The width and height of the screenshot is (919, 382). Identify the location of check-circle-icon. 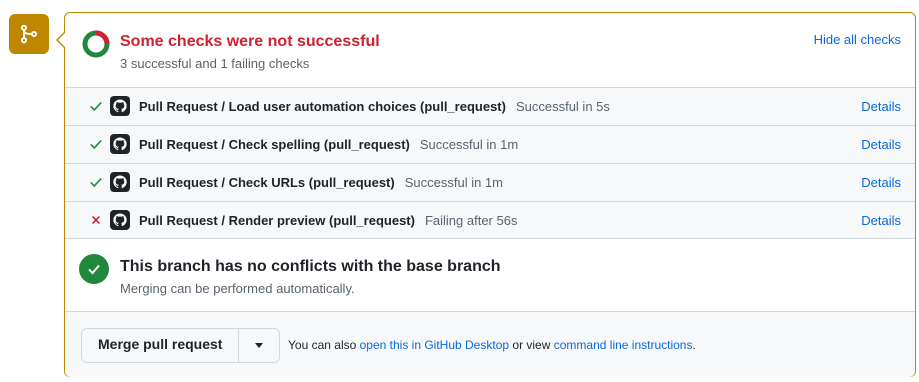
(94, 269).